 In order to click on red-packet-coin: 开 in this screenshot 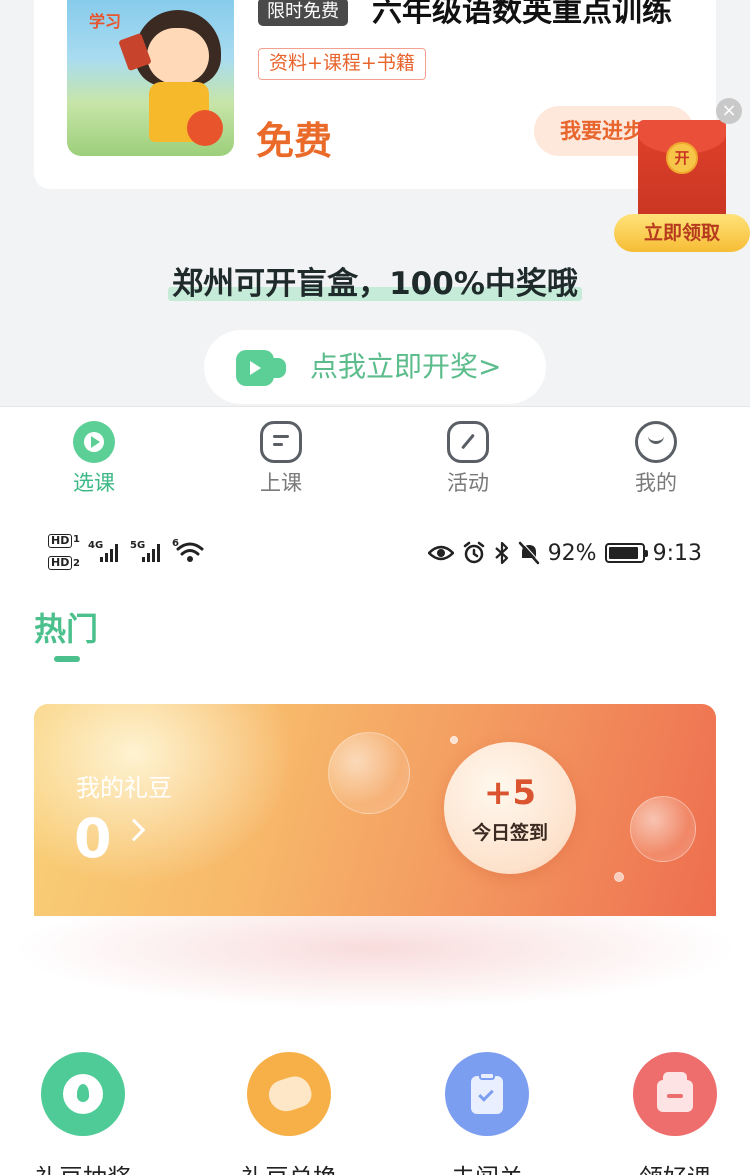, I will do `click(682, 158)`.